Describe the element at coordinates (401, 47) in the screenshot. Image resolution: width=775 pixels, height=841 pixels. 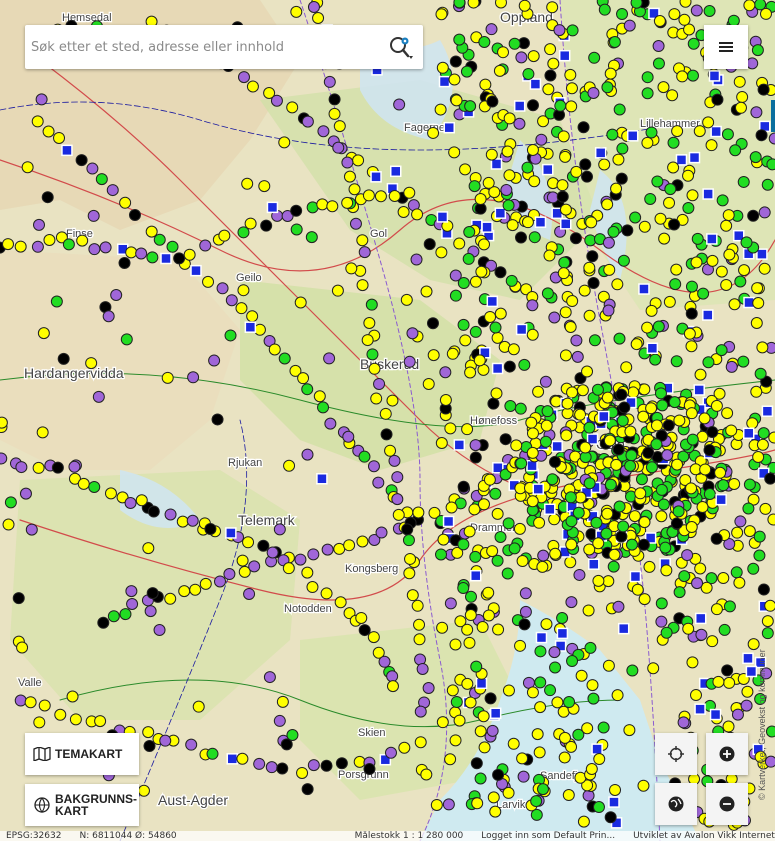
I see `search-options-button` at that location.